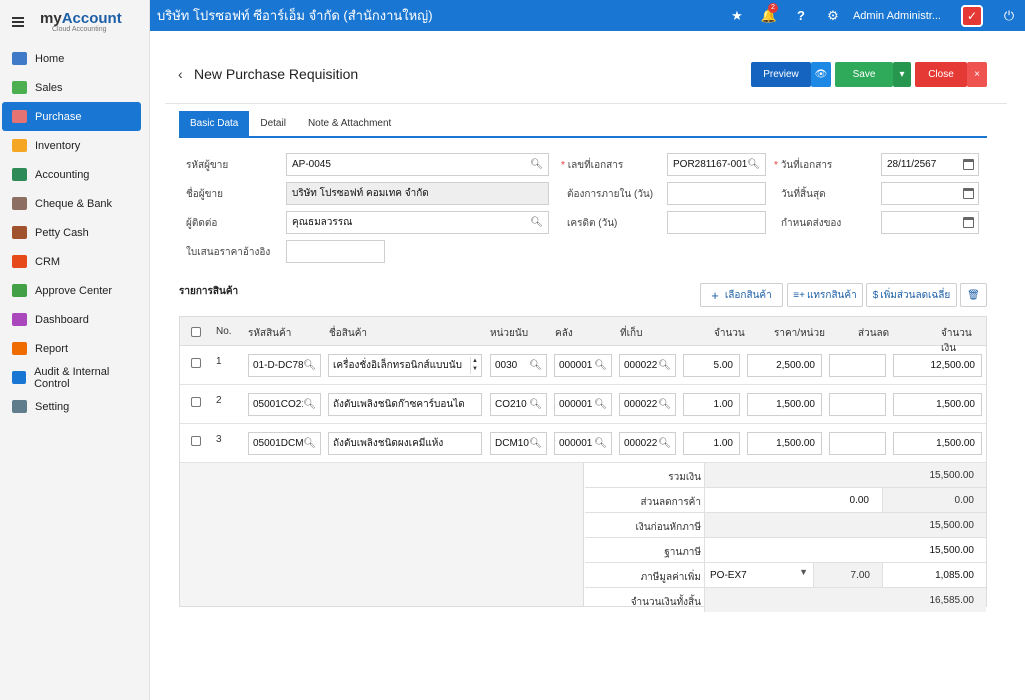  Describe the element at coordinates (711, 365) in the screenshot. I see `qty-input: 5.00` at that location.